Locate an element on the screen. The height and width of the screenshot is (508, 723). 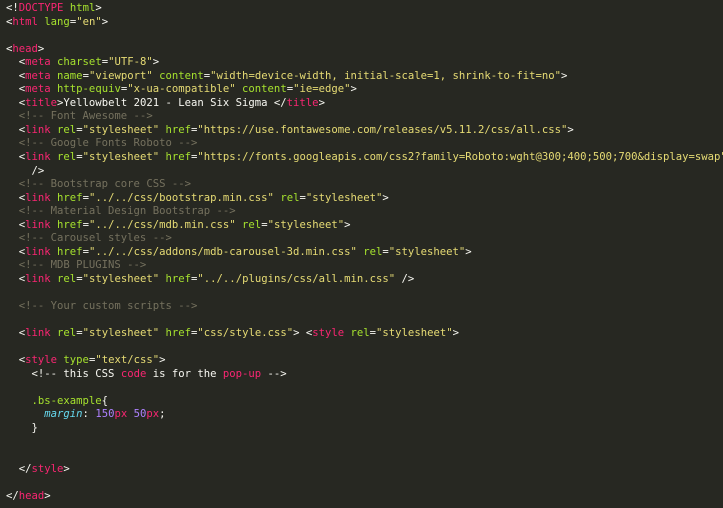
code-line: <head> is located at coordinates (364, 50).